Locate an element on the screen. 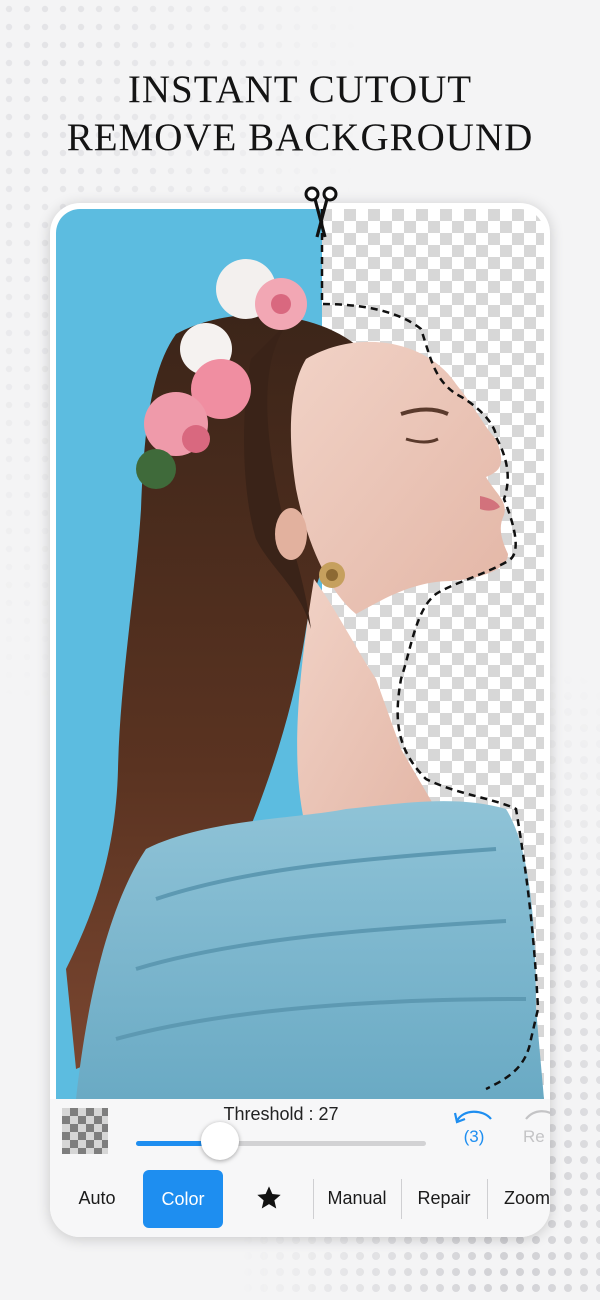  redo-icon is located at coordinates (537, 1115).